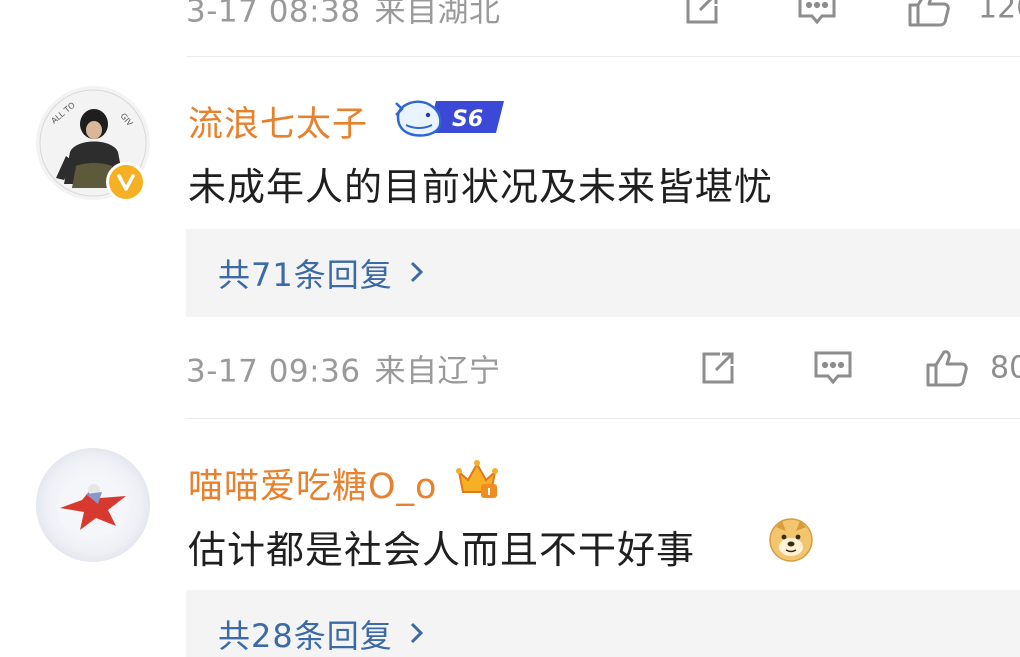 The image size is (1020, 657). Describe the element at coordinates (603, 623) in the screenshot. I see `replies-box: 共28条回复` at that location.